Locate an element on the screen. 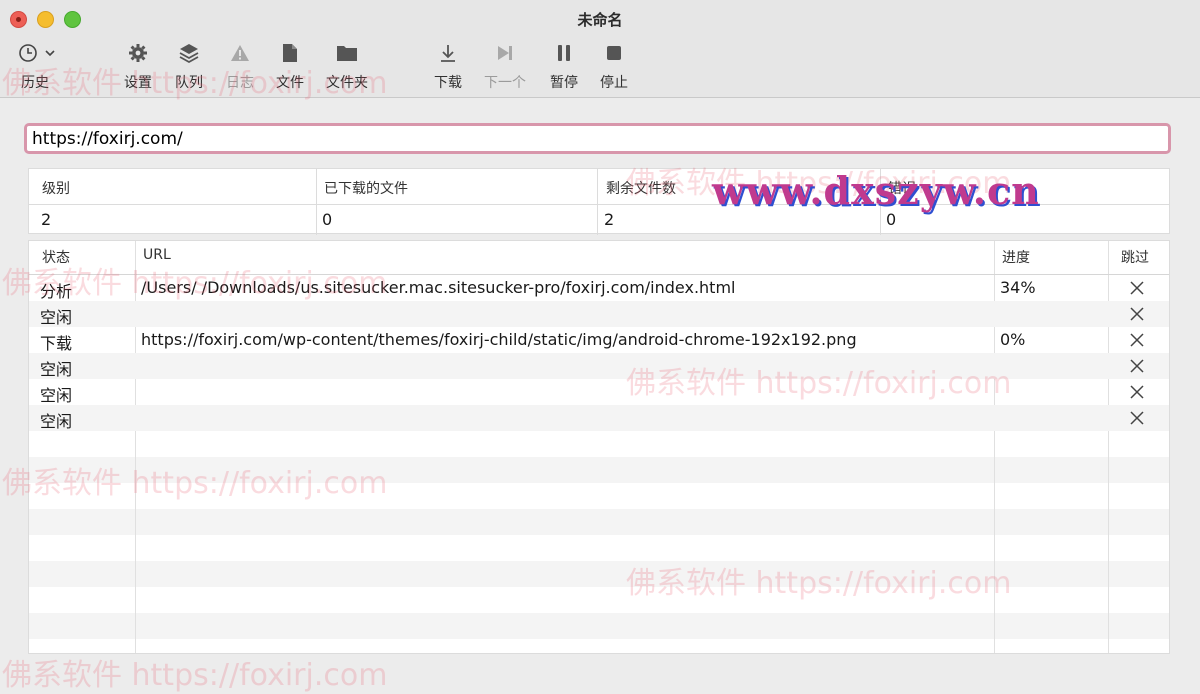 This screenshot has height=694, width=1200. file-button: 文件 is located at coordinates (290, 67).